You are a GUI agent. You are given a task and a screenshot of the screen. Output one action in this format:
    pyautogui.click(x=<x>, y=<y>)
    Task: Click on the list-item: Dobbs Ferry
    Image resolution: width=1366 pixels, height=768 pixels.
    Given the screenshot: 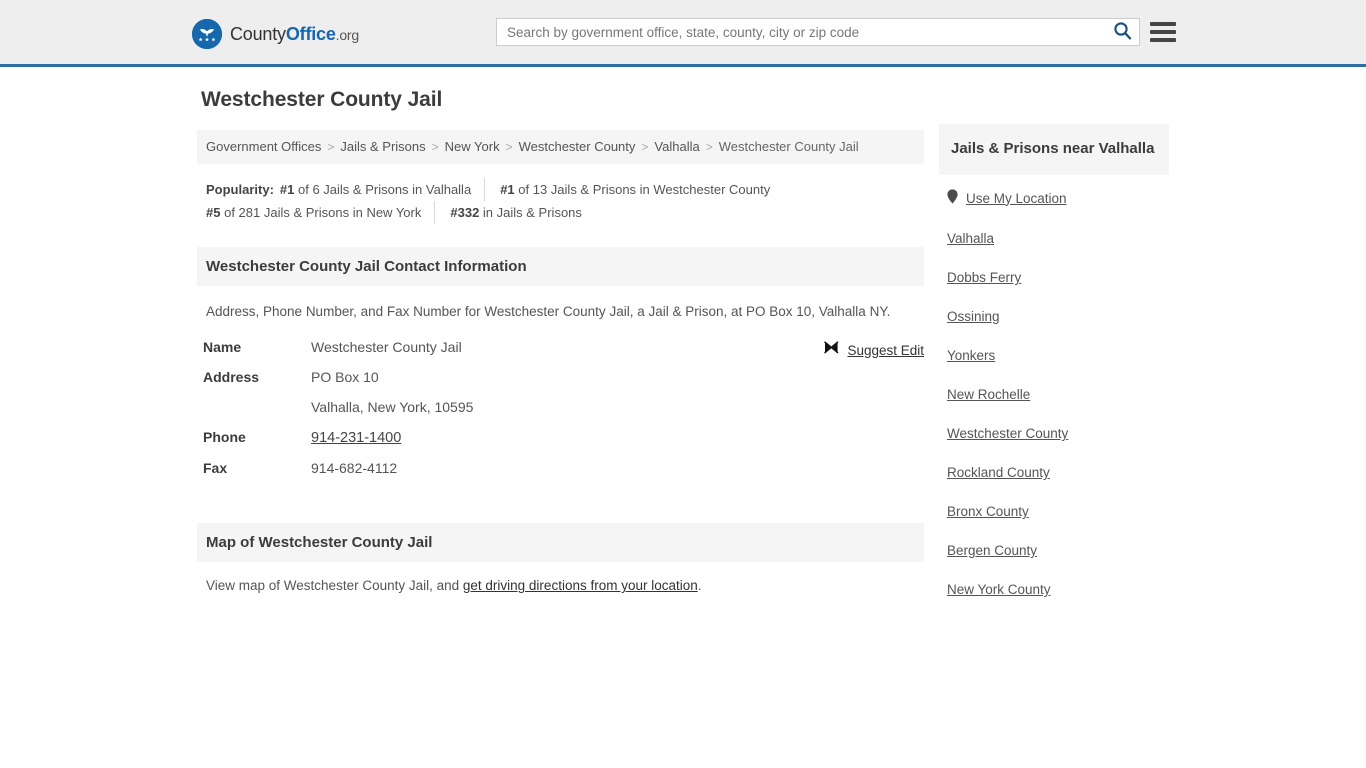 What is the action you would take?
    pyautogui.click(x=1058, y=278)
    